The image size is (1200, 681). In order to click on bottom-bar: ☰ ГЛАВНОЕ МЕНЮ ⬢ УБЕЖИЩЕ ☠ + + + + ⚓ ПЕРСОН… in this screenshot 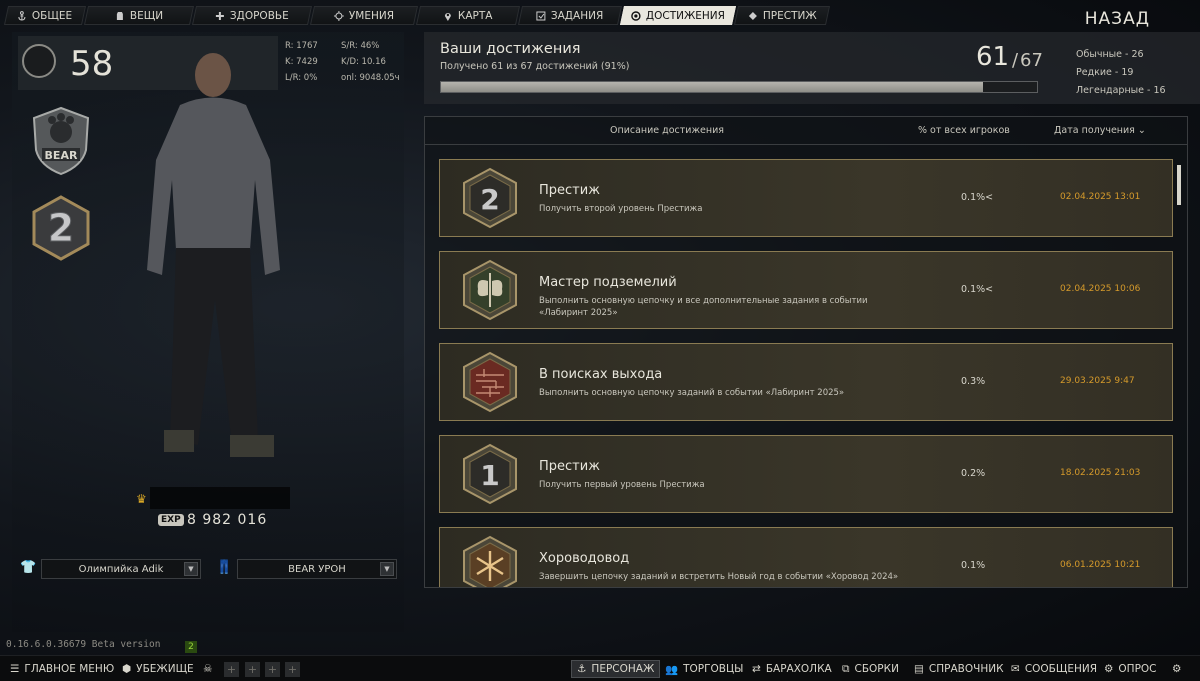, I will do `click(600, 668)`.